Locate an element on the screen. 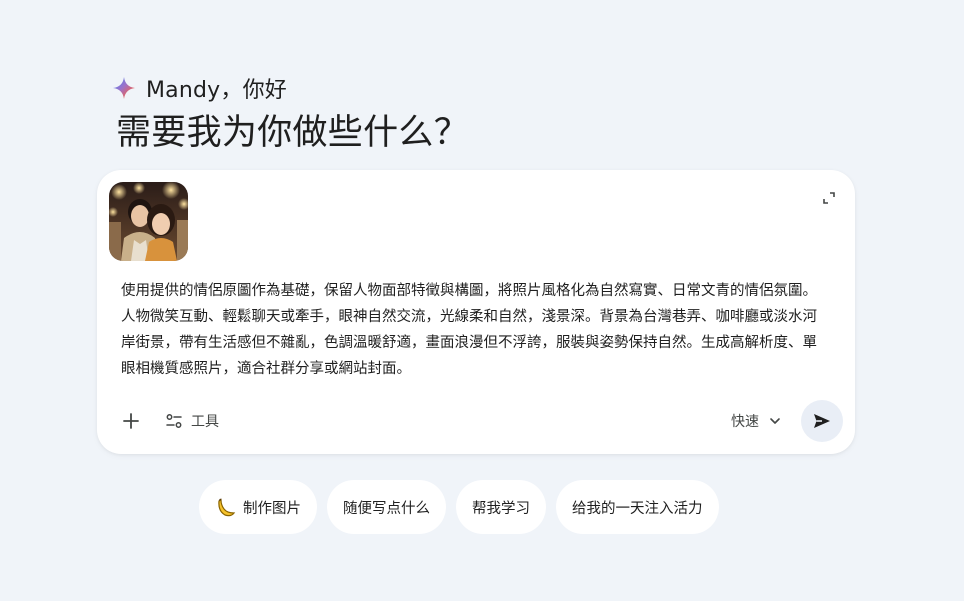  chip-label: 随便写点什么 is located at coordinates (386, 508).